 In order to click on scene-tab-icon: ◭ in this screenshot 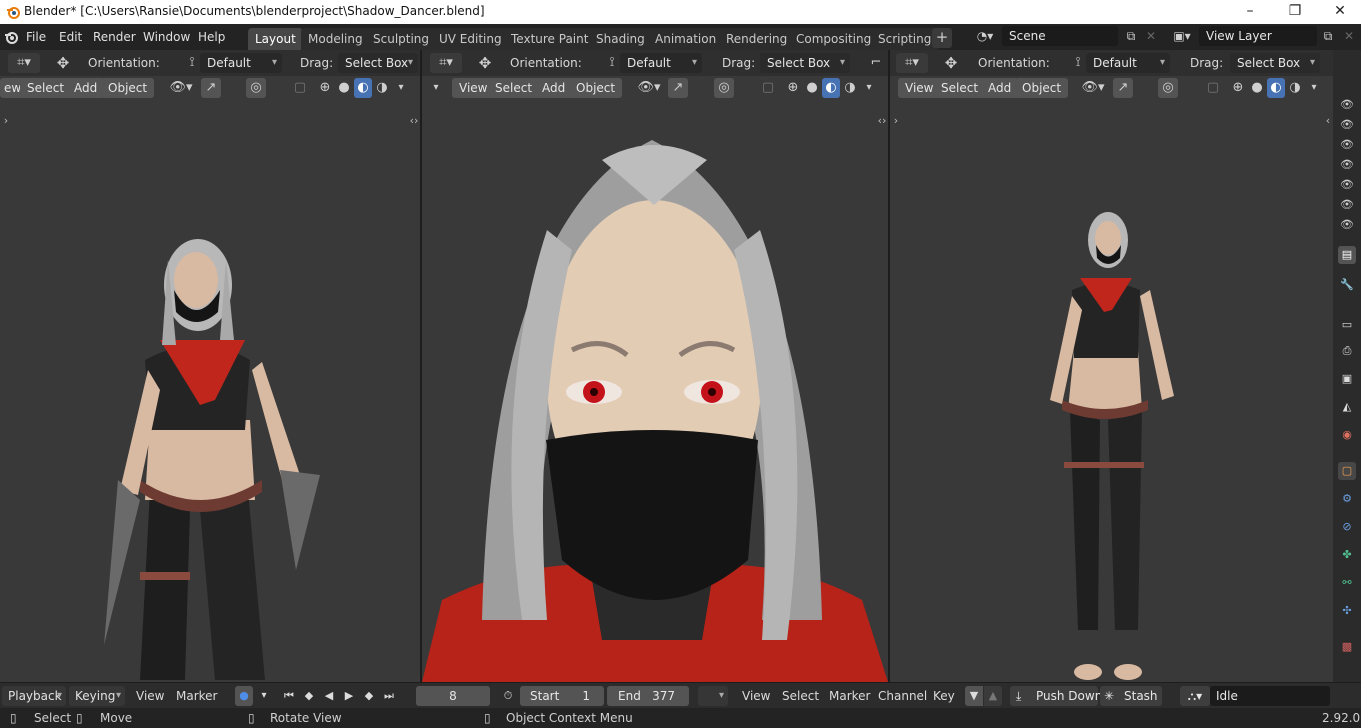, I will do `click(1347, 407)`.